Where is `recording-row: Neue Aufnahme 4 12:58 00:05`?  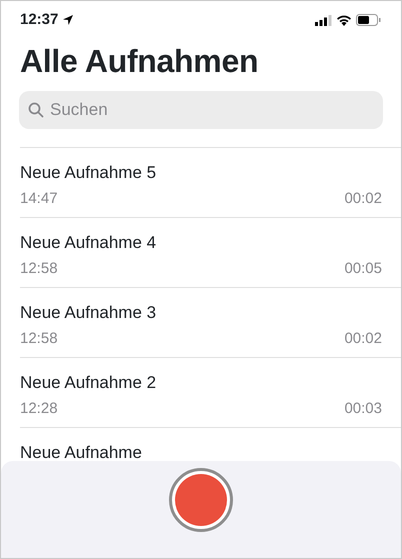 recording-row: Neue Aufnahme 4 12:58 00:05 is located at coordinates (210, 253).